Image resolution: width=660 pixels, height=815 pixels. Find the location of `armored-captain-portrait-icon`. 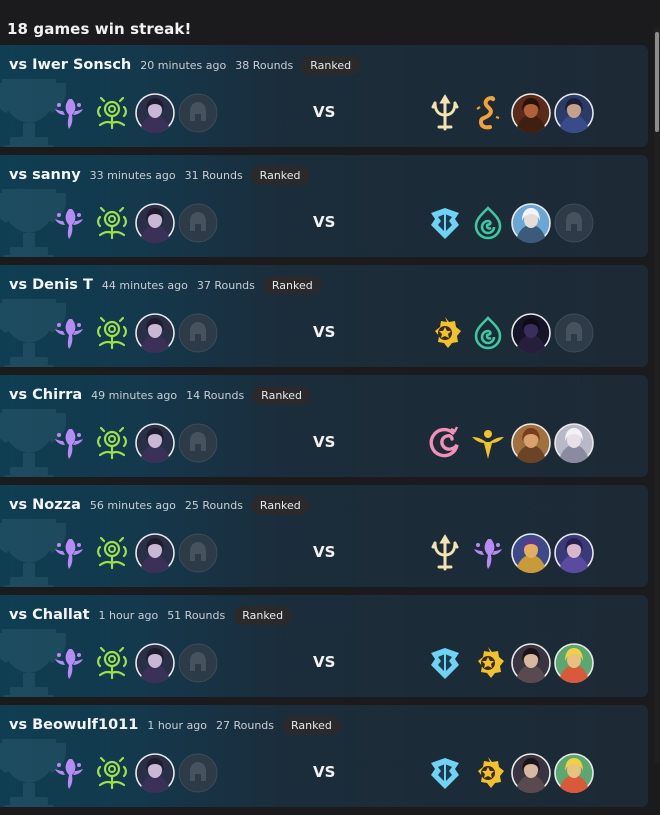

armored-captain-portrait-icon is located at coordinates (574, 113).